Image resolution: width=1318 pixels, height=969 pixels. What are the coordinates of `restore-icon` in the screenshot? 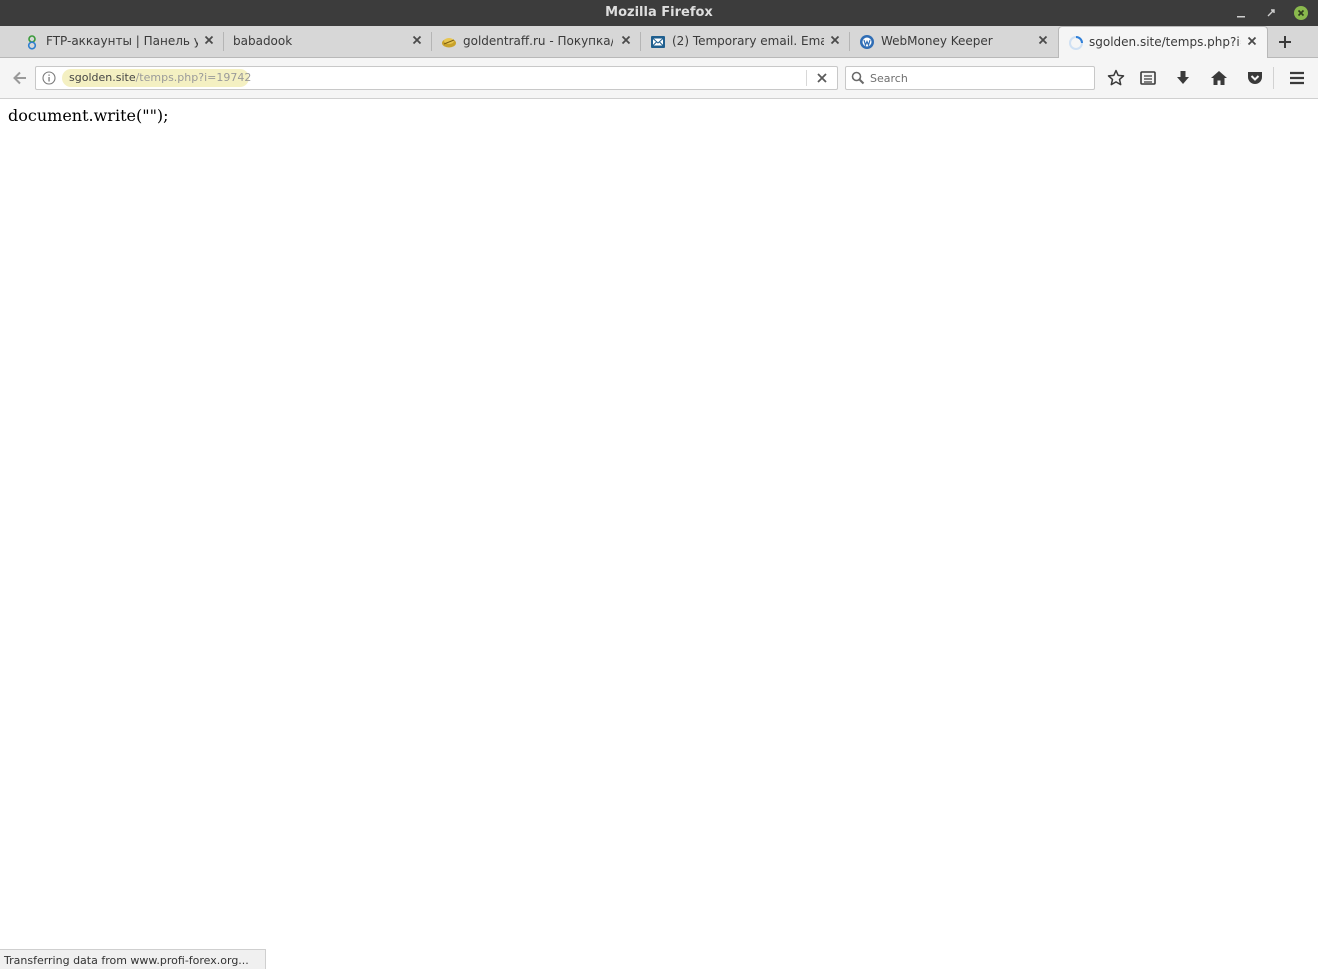 It's located at (1271, 13).